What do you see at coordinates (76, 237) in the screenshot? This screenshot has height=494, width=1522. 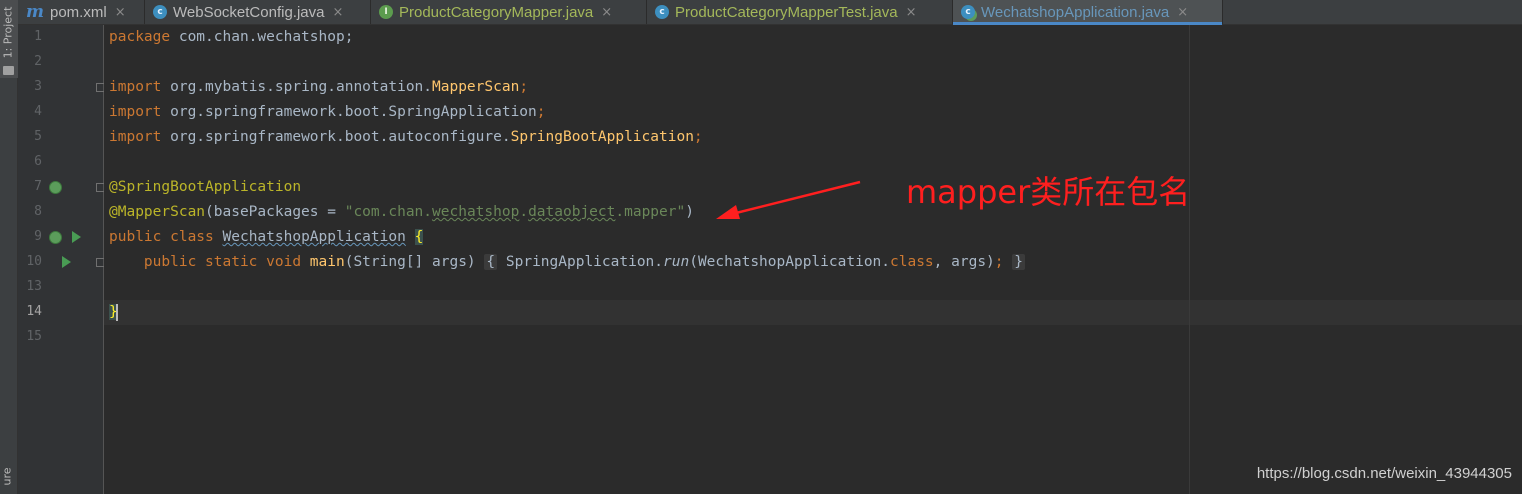 I see `run-class-icon` at bounding box center [76, 237].